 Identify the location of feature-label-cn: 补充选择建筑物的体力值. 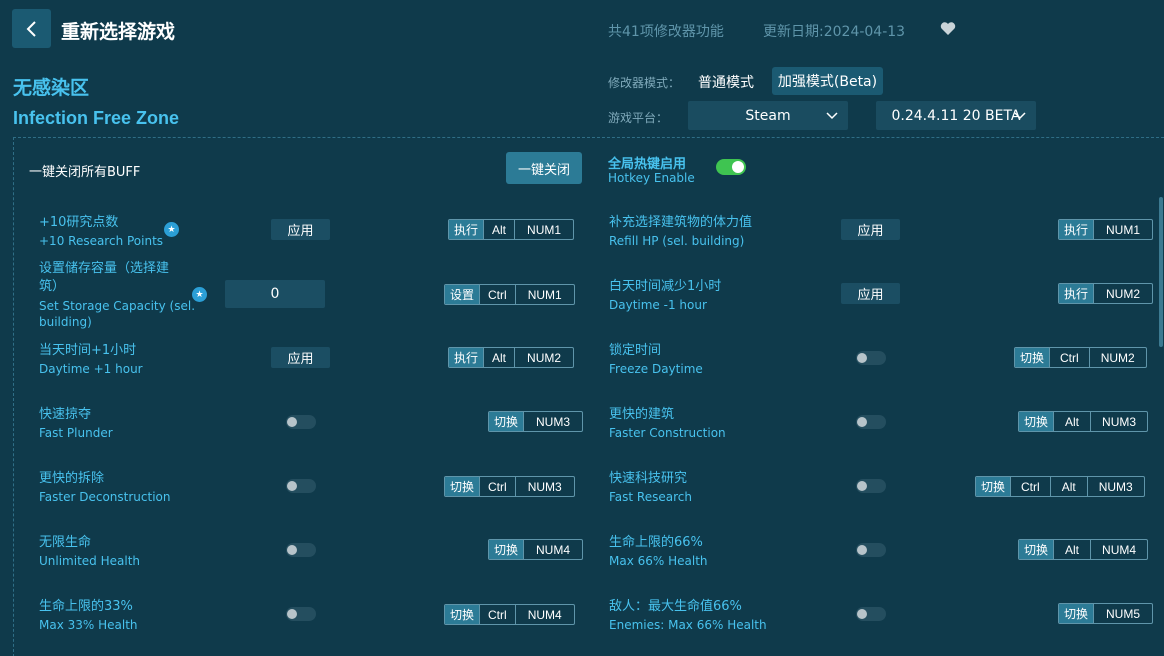
(681, 222).